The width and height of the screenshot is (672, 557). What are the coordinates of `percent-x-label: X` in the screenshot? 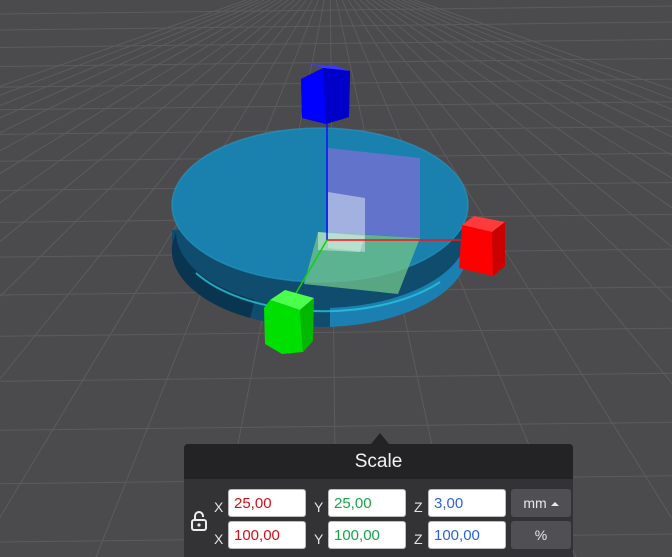 It's located at (219, 539).